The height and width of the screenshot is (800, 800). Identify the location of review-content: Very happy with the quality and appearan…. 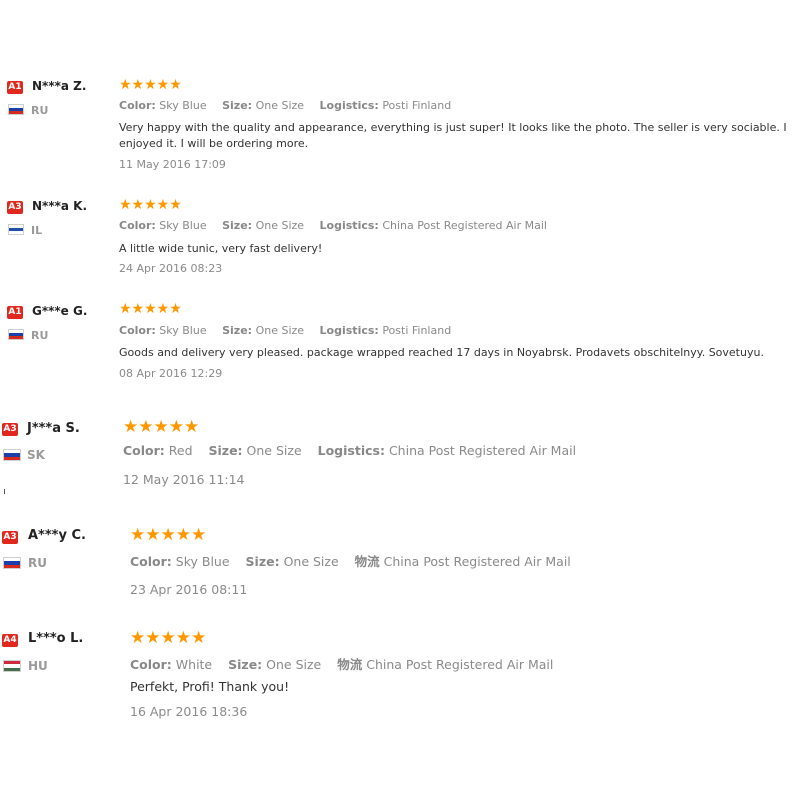
(453, 135).